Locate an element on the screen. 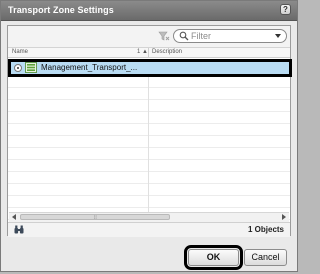  dialog-title: Transport Zone Settings is located at coordinates (61, 10).